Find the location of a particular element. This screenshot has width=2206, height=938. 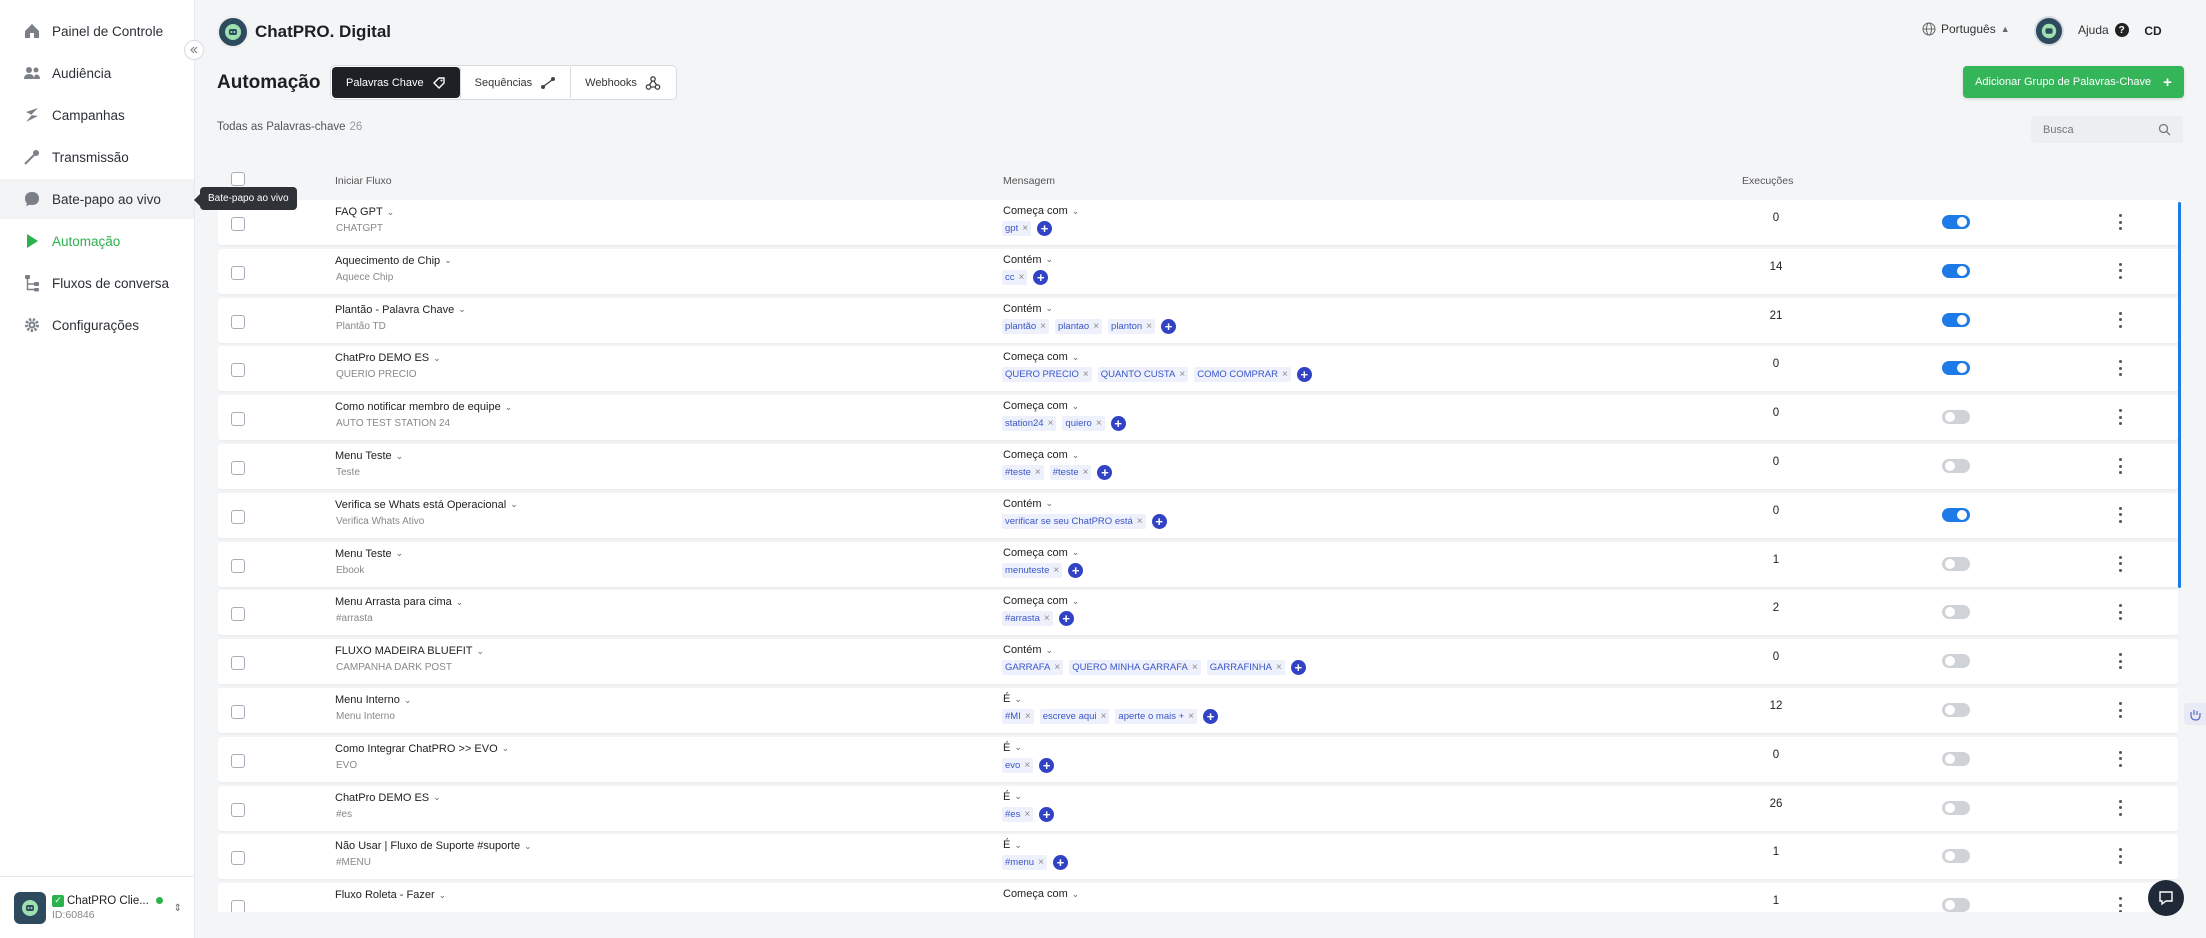

tab-palavras-chave: Palavras Chave is located at coordinates (396, 82).